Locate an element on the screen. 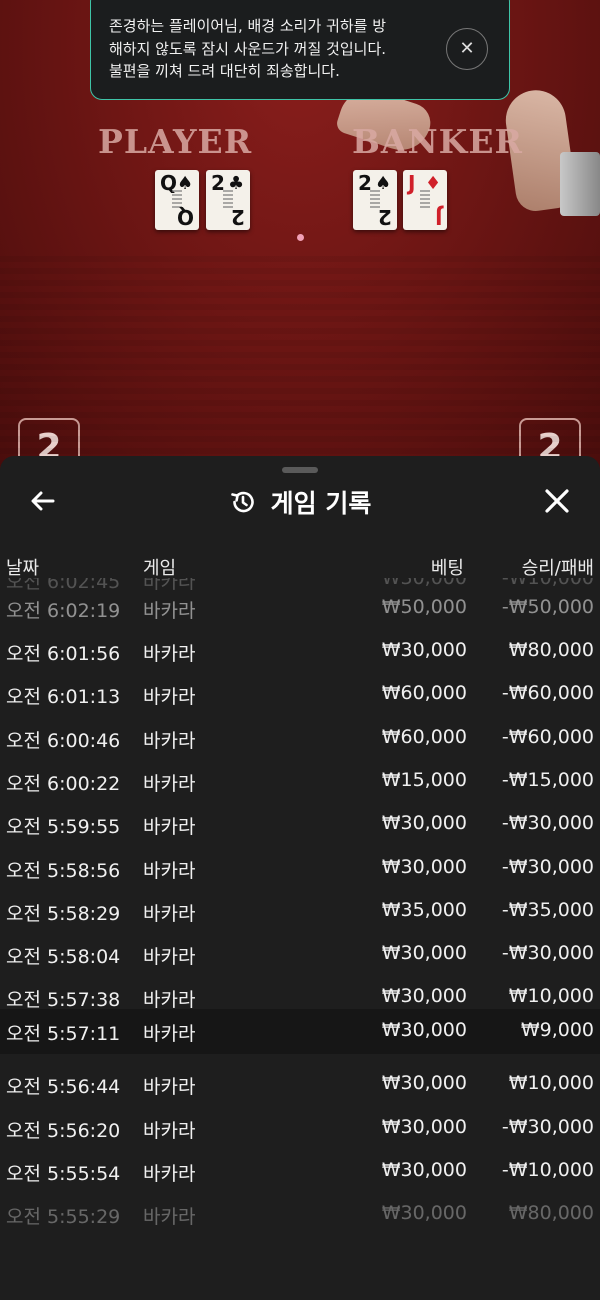 Image resolution: width=600 pixels, height=1300 pixels. sheet-drag-handle is located at coordinates (300, 470).